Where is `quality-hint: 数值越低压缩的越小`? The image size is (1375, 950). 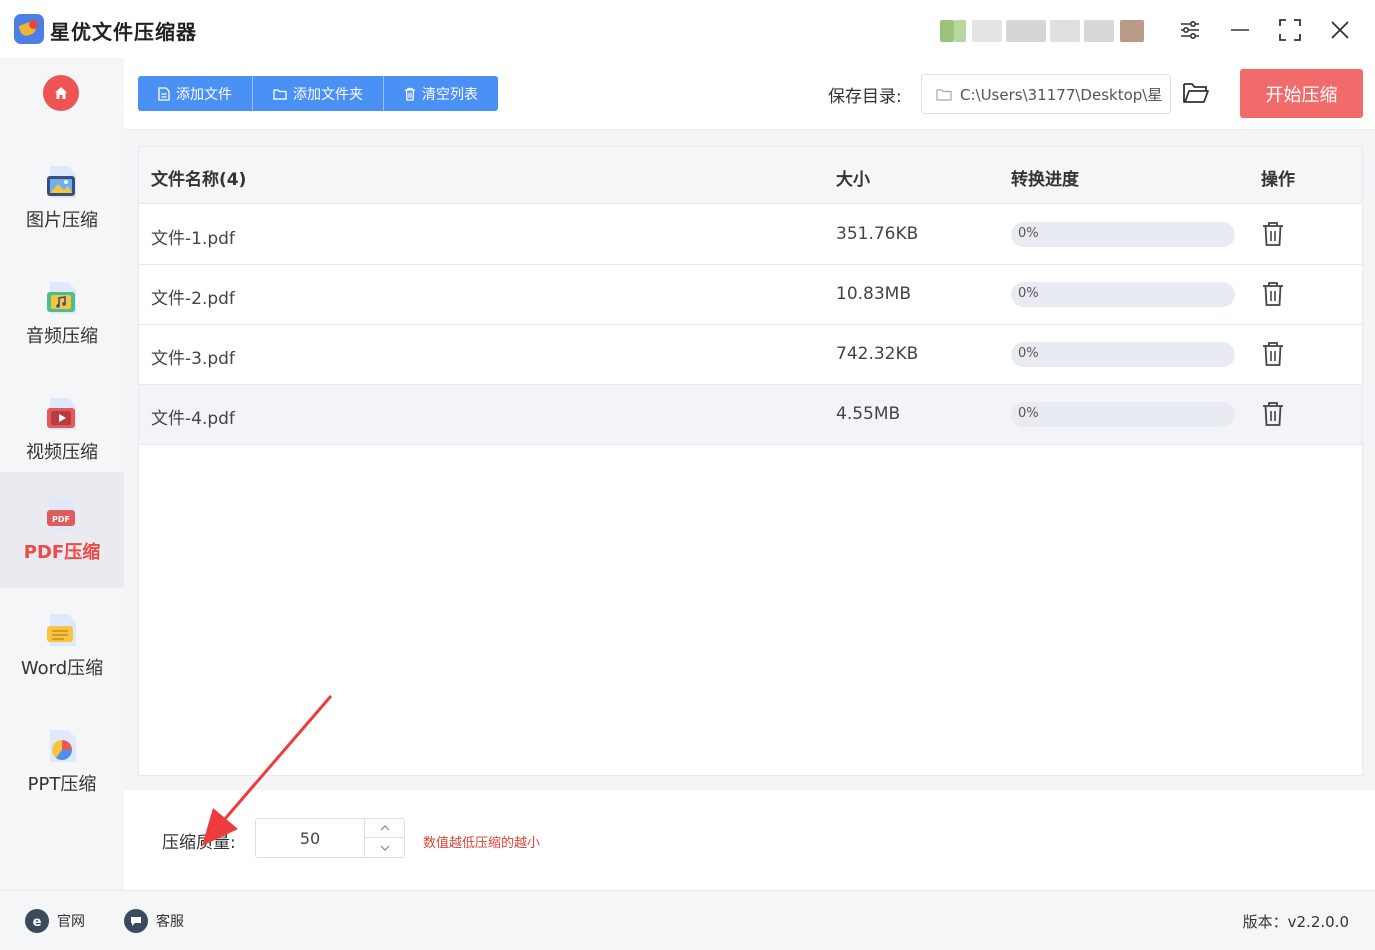
quality-hint: 数值越低压缩的越小 is located at coordinates (482, 843).